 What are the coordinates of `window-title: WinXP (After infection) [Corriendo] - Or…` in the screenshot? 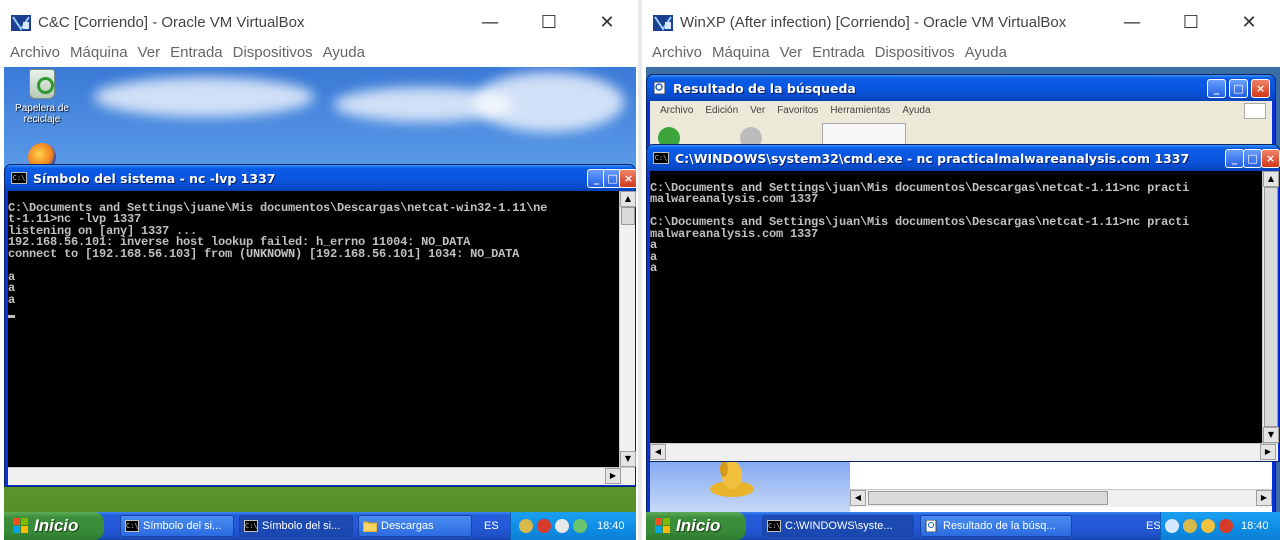 It's located at (873, 22).